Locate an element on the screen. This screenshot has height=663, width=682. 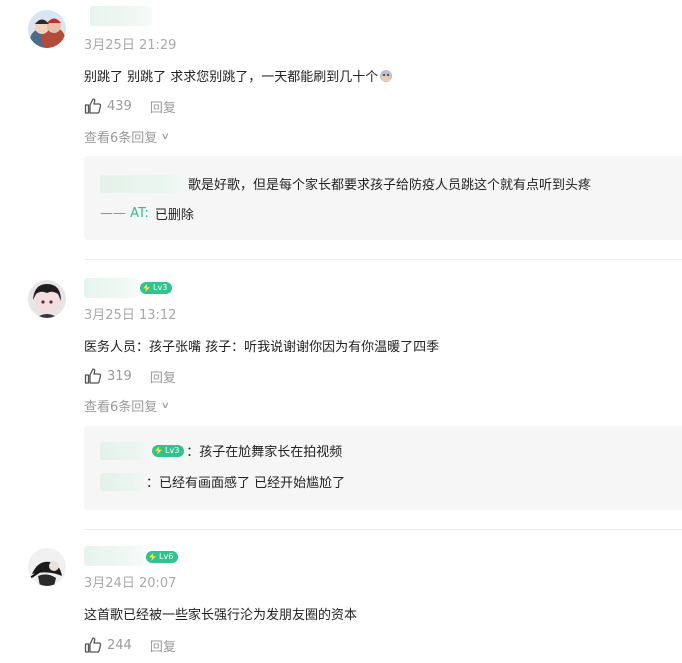
comment-text: 别跳了 别跳了 求求您别跳了，一天都能刷到几十个 is located at coordinates (238, 75).